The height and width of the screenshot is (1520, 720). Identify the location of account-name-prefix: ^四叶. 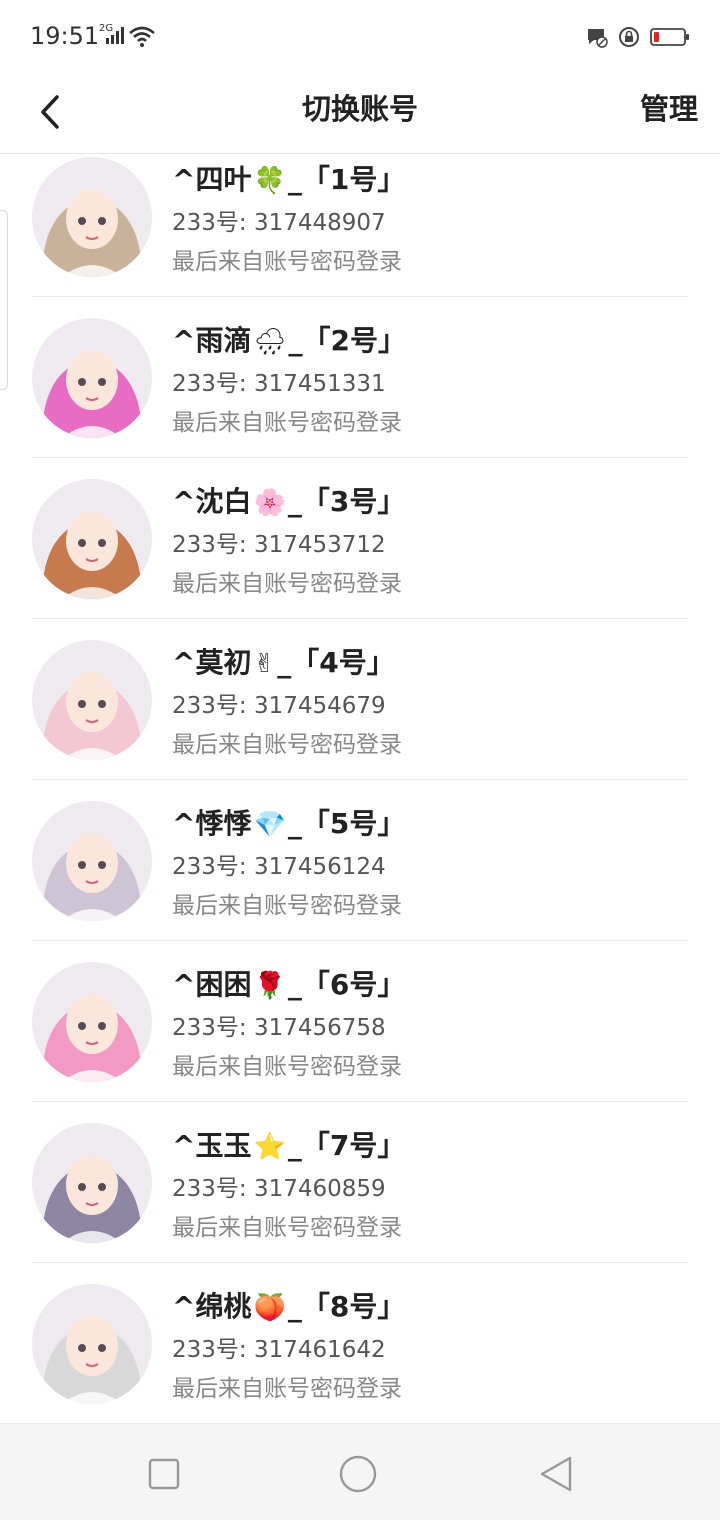
(212, 179).